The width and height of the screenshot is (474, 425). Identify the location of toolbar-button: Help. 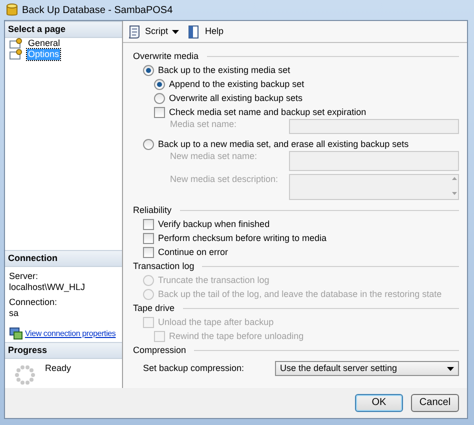
(205, 31).